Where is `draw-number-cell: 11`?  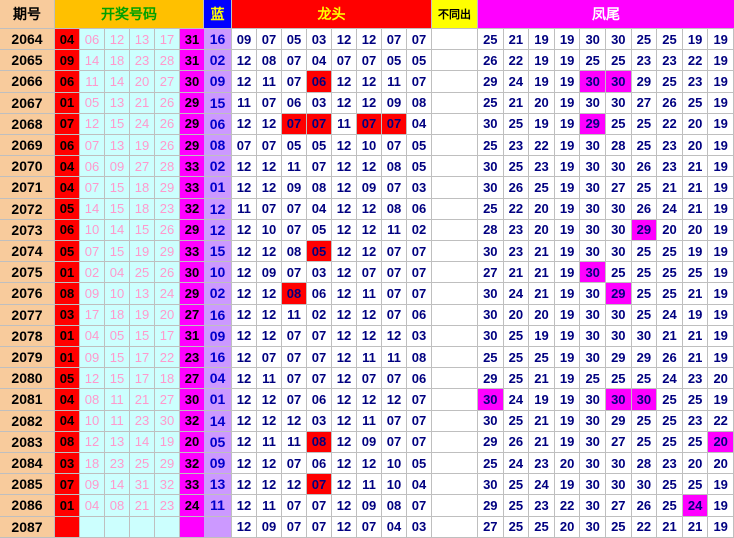 draw-number-cell: 11 is located at coordinates (117, 421).